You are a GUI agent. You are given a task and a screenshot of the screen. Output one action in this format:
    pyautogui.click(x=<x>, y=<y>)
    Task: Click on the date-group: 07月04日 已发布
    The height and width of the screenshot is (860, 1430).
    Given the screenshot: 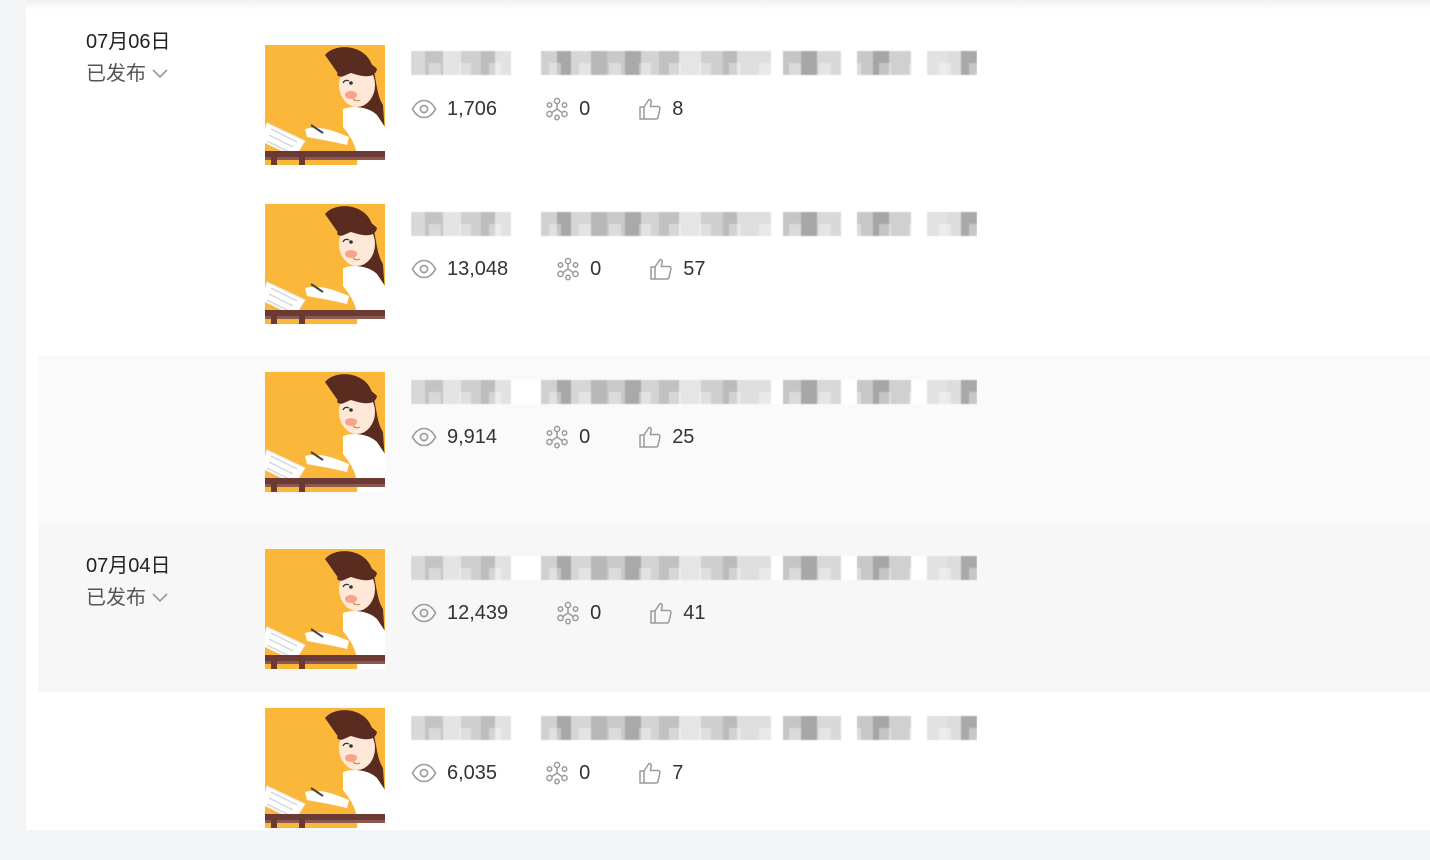 What is the action you would take?
    pyautogui.click(x=146, y=582)
    